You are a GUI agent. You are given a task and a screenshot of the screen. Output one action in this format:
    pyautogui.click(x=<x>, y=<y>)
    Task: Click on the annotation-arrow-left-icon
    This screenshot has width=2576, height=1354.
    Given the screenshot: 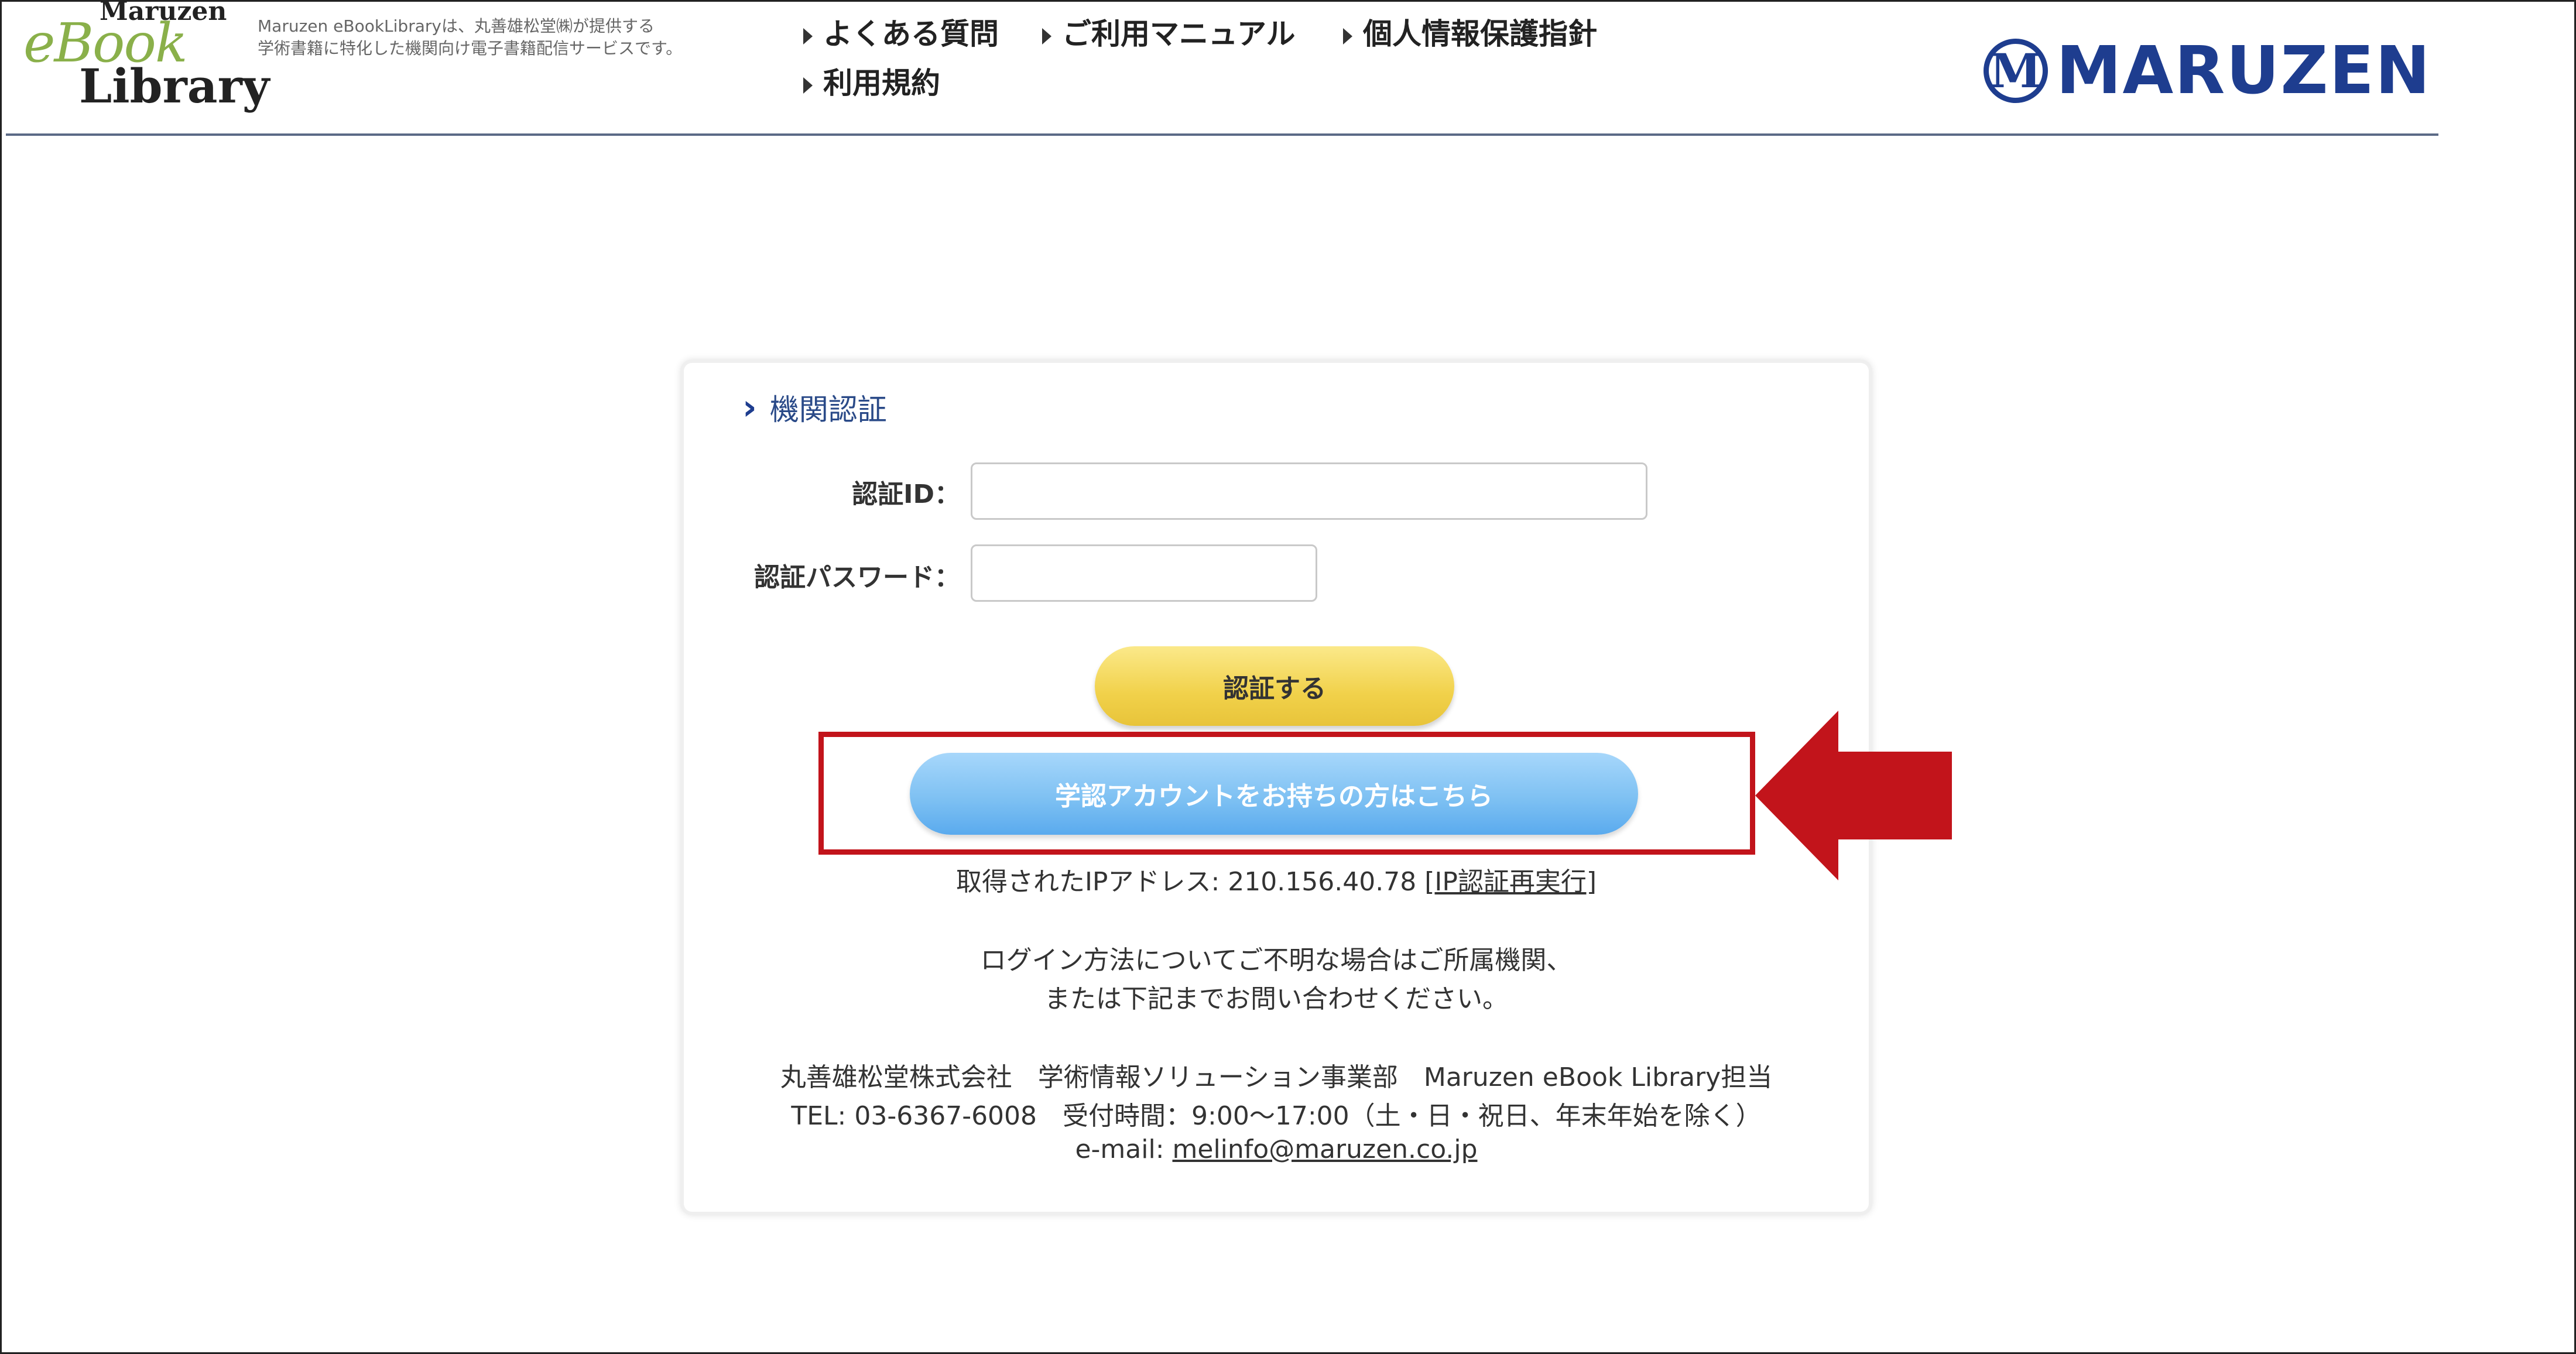 What is the action you would take?
    pyautogui.click(x=1853, y=795)
    